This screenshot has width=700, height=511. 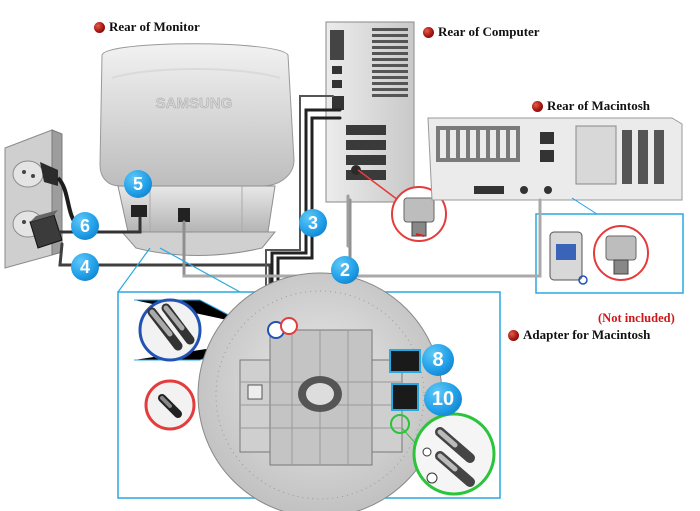 I want to click on not-included-note: (Not included), so click(x=636, y=318).